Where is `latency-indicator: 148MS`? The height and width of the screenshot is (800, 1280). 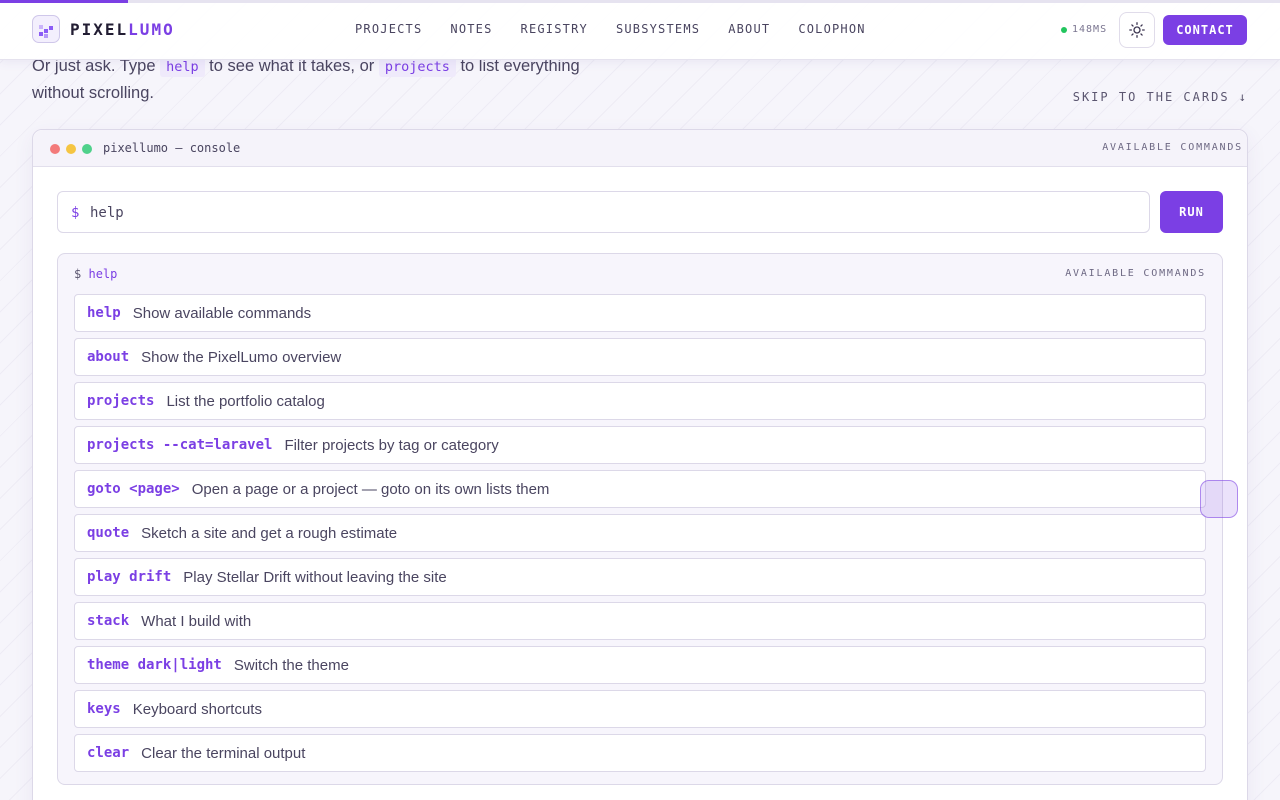
latency-indicator: 148MS is located at coordinates (1084, 29).